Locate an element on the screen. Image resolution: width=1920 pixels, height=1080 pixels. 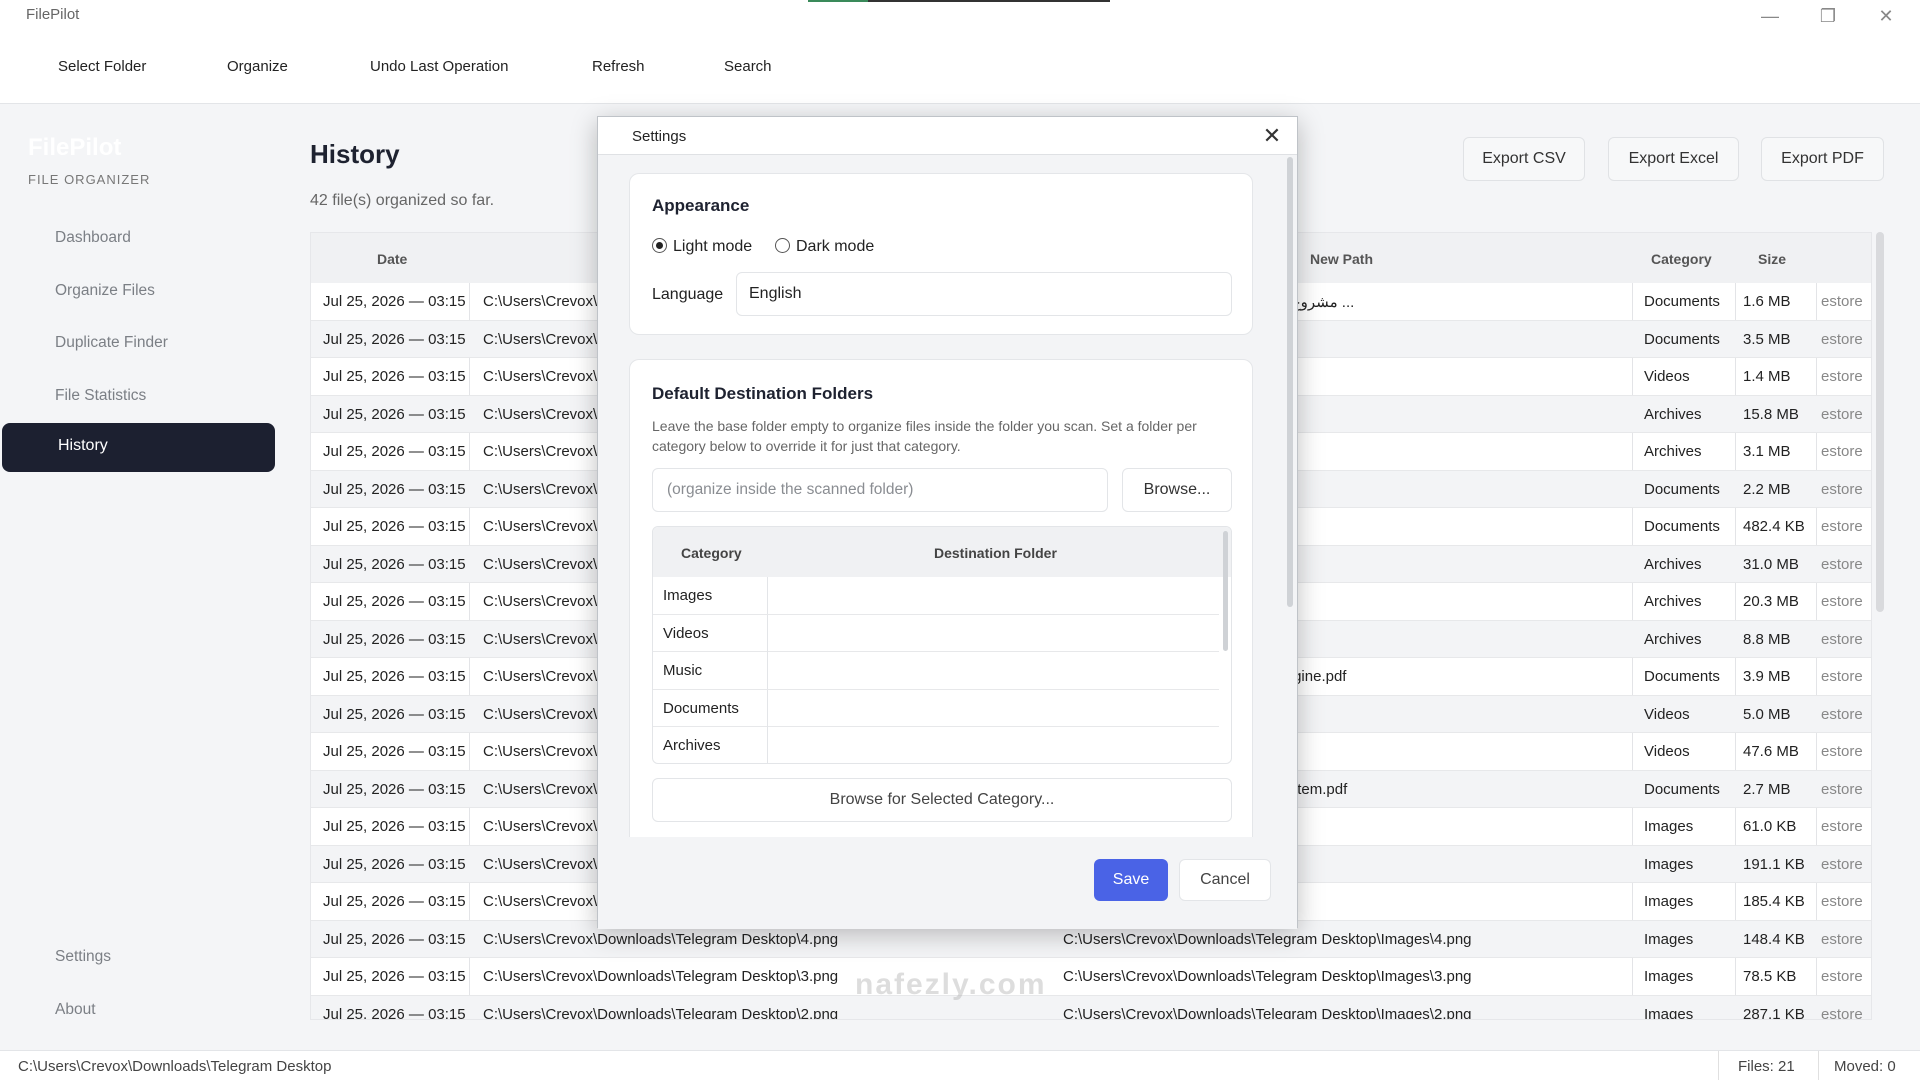
light-mode-radio: Light mode is located at coordinates (702, 247).